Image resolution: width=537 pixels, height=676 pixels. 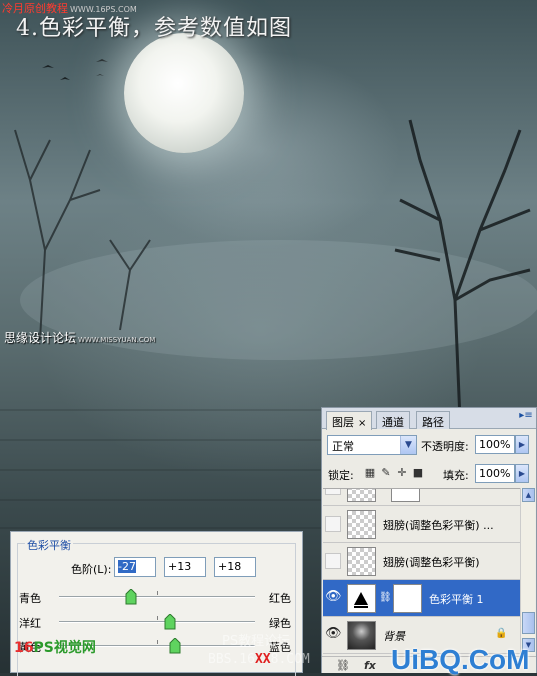 What do you see at coordinates (362, 423) in the screenshot?
I see `close-icon: ×` at bounding box center [362, 423].